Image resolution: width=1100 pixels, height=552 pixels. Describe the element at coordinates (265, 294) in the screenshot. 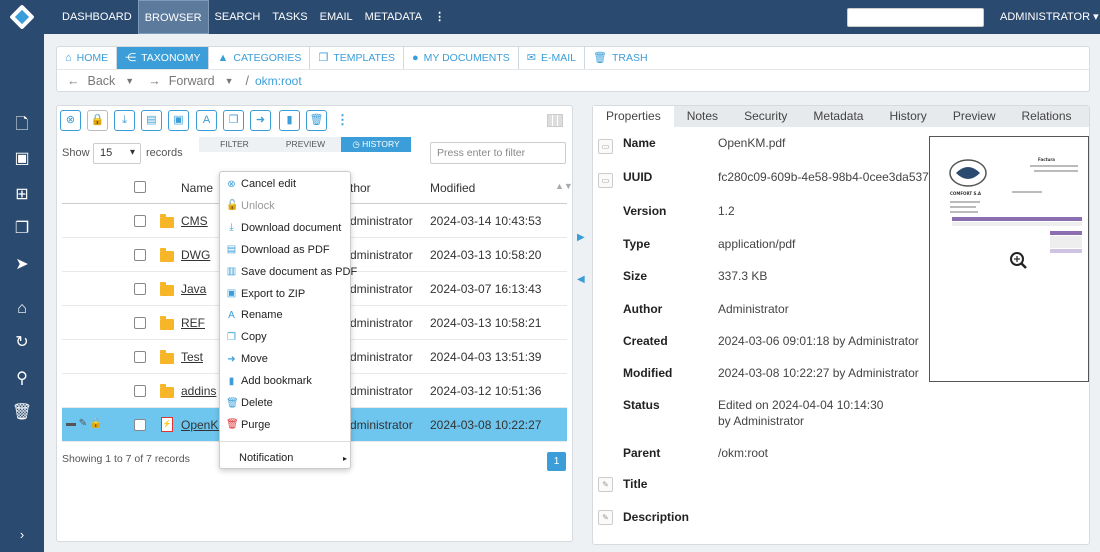

I see `menu-item-export-to-zip: ▣ Export to ZIP` at that location.